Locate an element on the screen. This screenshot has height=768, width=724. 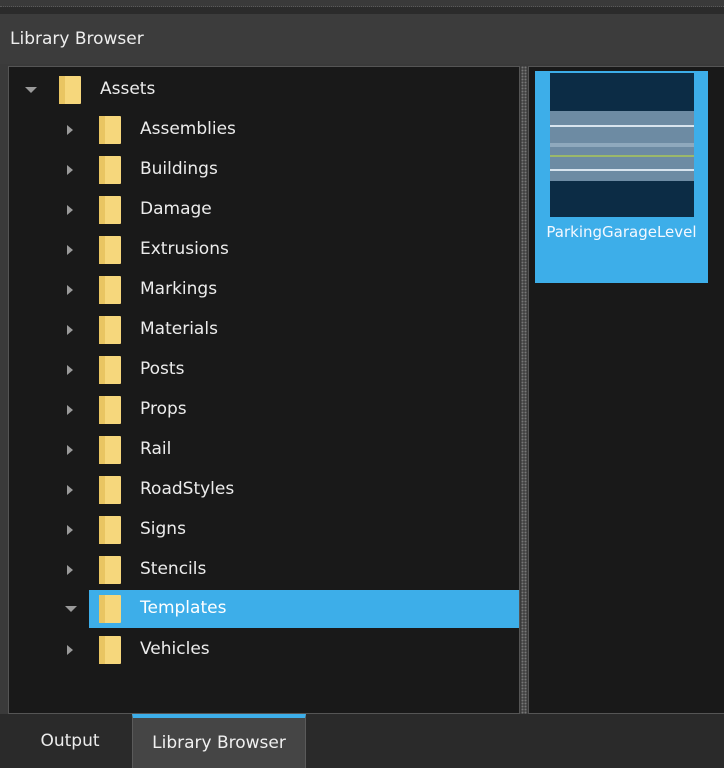
bottom-tab-bar: Output Library Browser is located at coordinates (362, 741).